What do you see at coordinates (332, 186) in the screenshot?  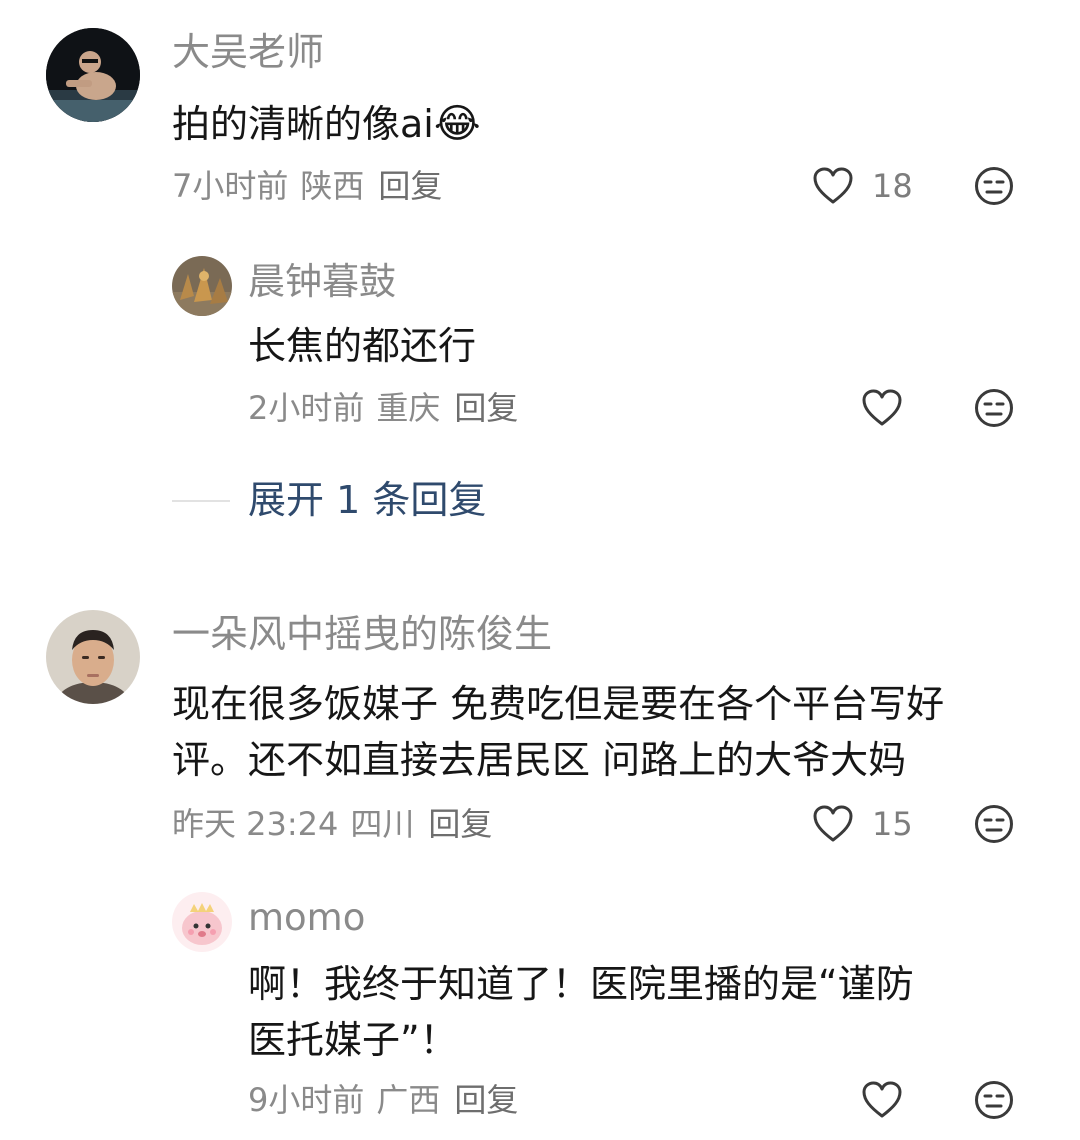 I see `comment-location: 陕西` at bounding box center [332, 186].